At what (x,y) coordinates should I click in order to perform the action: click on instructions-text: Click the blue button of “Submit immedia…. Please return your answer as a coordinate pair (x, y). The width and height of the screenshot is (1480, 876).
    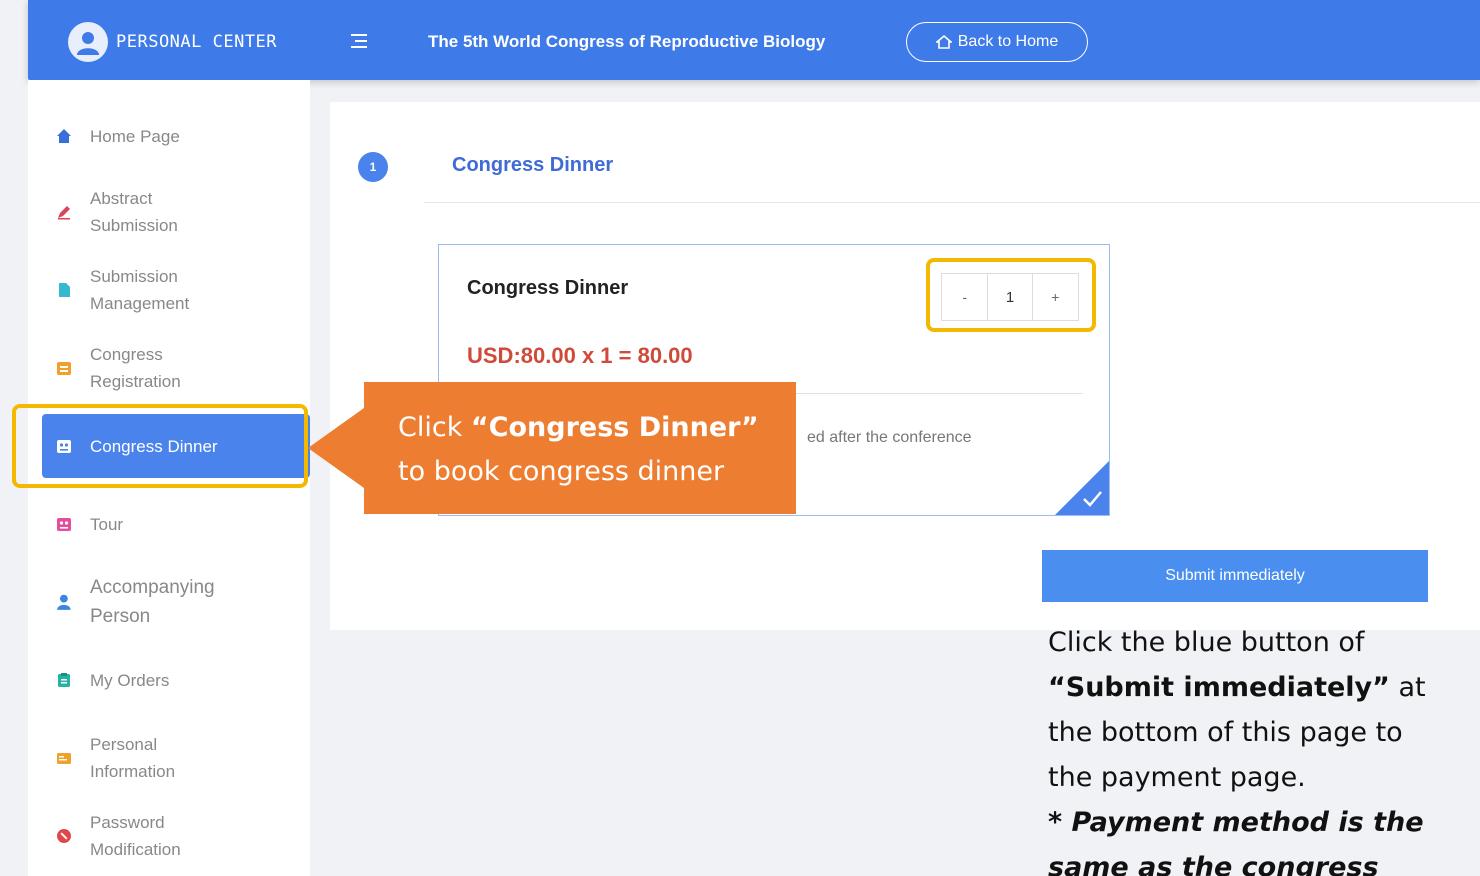
    Looking at the image, I should click on (1264, 748).